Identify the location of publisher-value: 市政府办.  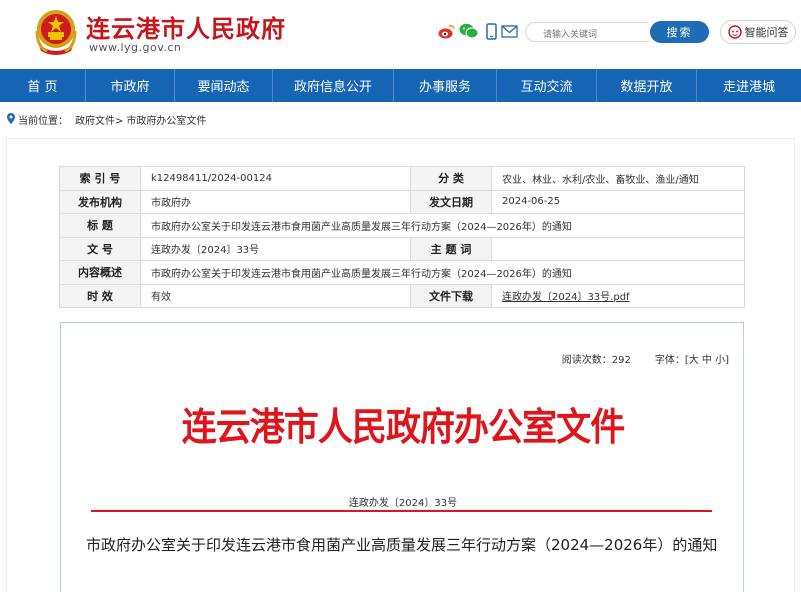
(275, 201).